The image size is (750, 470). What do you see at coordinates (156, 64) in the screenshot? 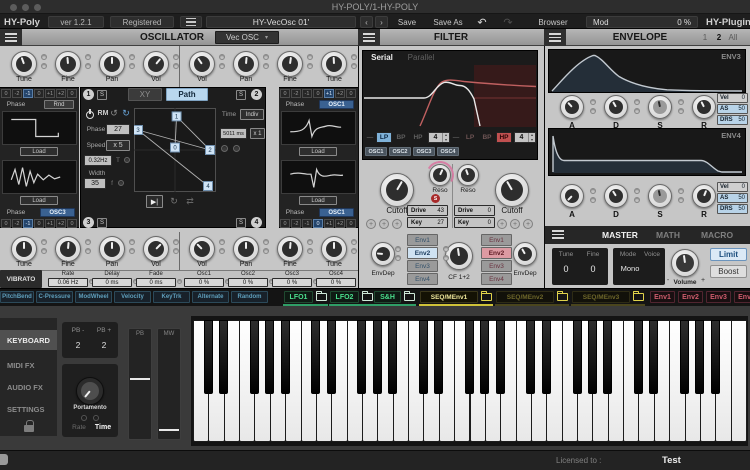
I see `osc-knob-vol-top` at bounding box center [156, 64].